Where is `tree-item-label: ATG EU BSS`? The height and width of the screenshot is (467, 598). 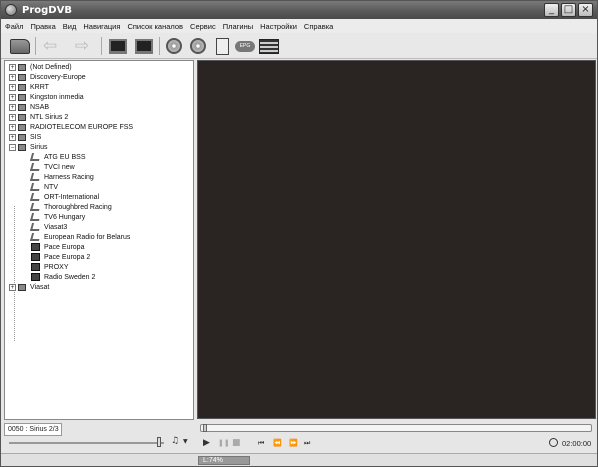
tree-item-label: ATG EU BSS is located at coordinates (65, 157).